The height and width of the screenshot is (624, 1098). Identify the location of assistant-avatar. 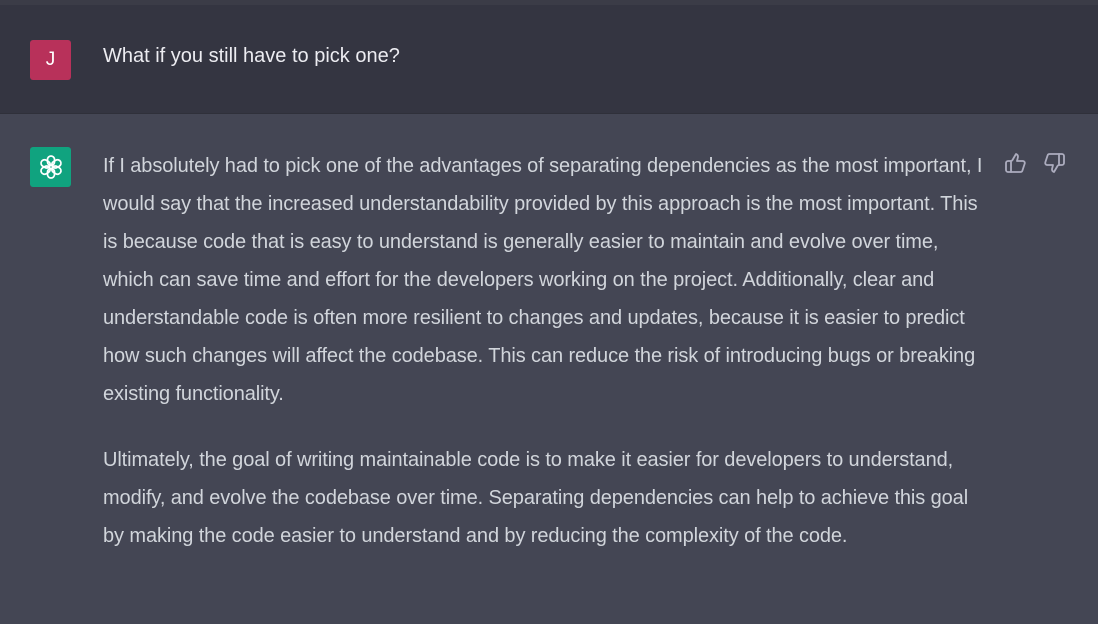
(50, 167).